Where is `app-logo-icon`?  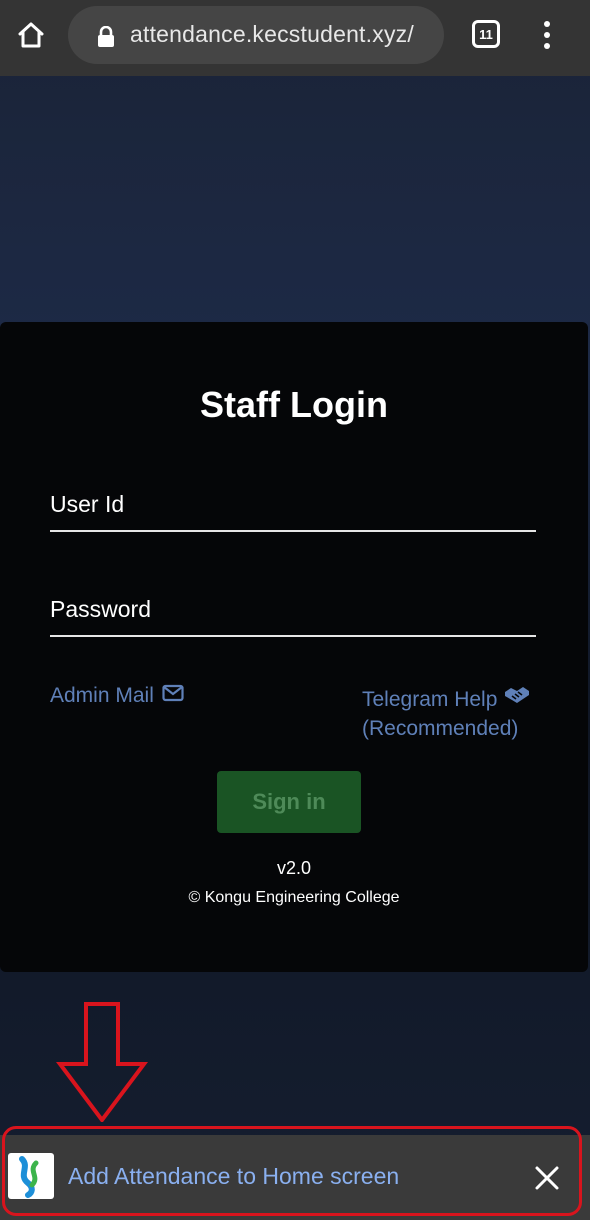
app-logo-icon is located at coordinates (31, 1176).